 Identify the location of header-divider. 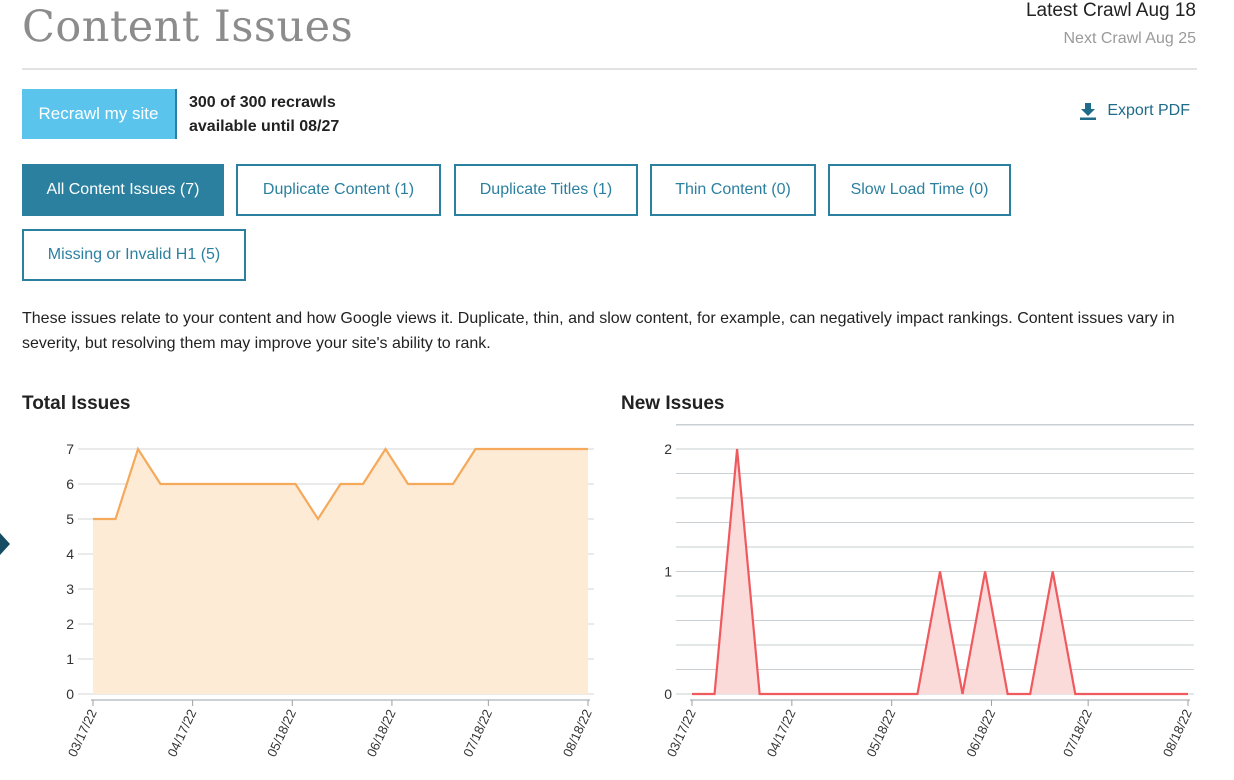
(609, 69).